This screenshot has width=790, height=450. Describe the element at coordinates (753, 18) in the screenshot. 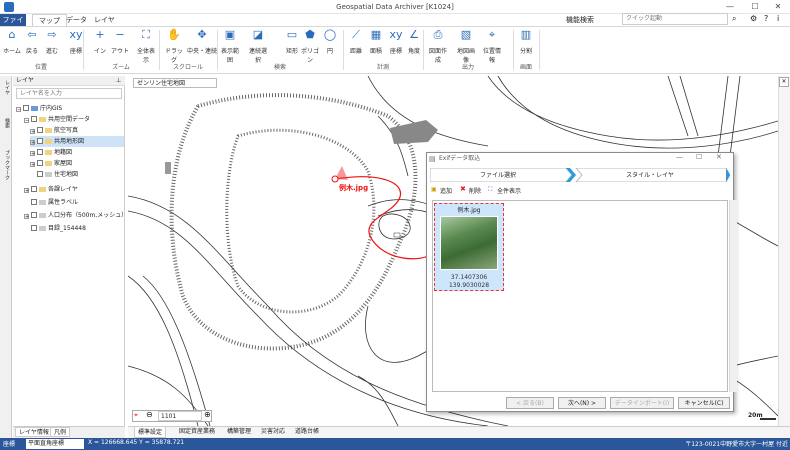

I see `gear-icon: ⚙` at that location.